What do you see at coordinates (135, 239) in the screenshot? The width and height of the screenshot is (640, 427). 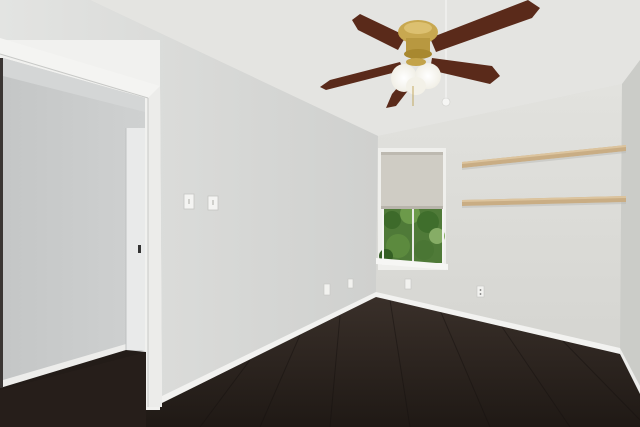 I see `door-icon` at bounding box center [135, 239].